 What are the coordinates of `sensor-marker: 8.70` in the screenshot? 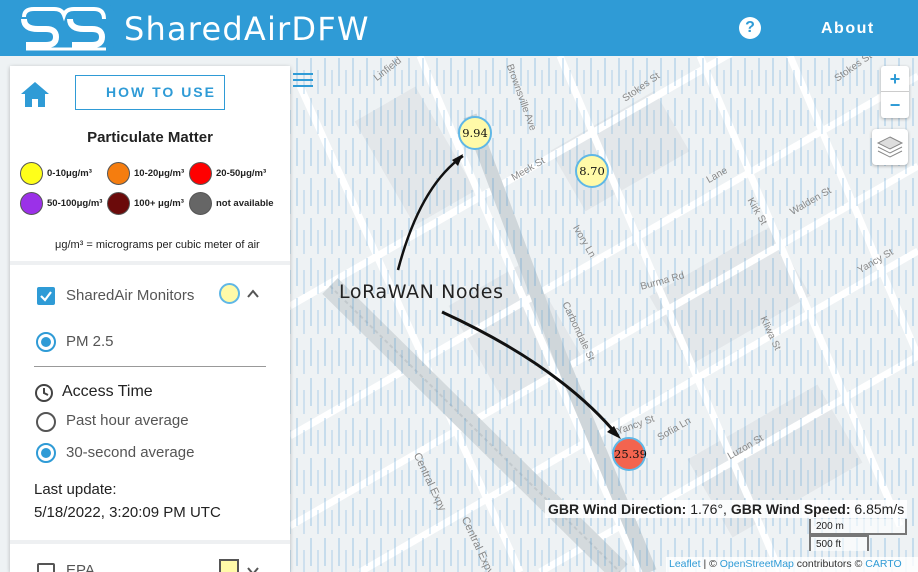 It's located at (592, 171).